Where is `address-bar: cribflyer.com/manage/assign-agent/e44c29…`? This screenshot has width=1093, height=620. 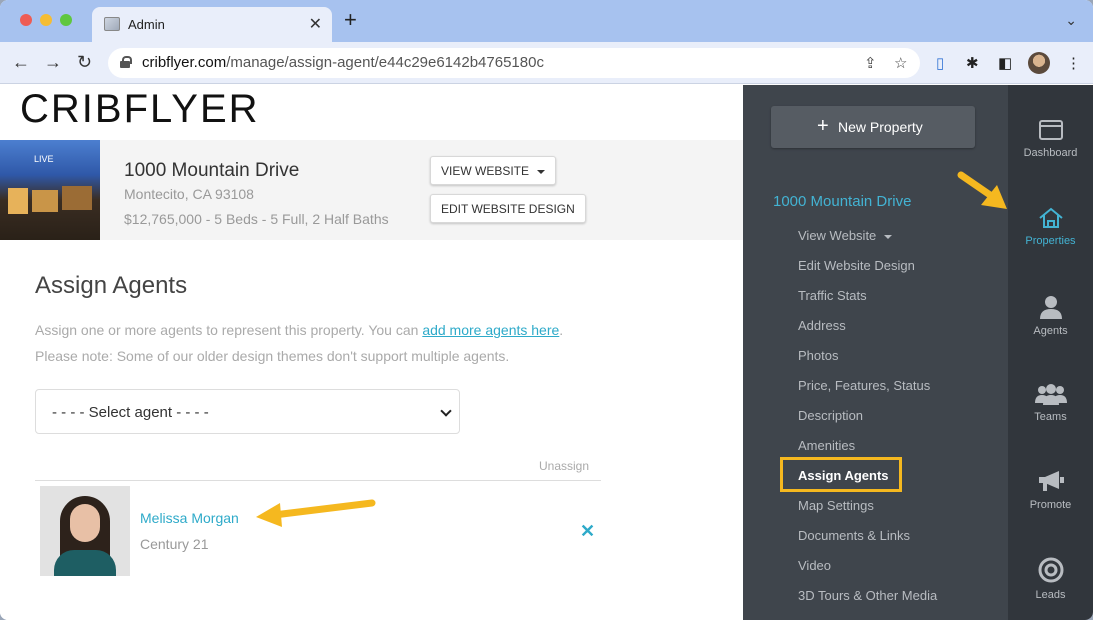
address-bar: cribflyer.com/manage/assign-agent/e44c29… is located at coordinates (514, 63).